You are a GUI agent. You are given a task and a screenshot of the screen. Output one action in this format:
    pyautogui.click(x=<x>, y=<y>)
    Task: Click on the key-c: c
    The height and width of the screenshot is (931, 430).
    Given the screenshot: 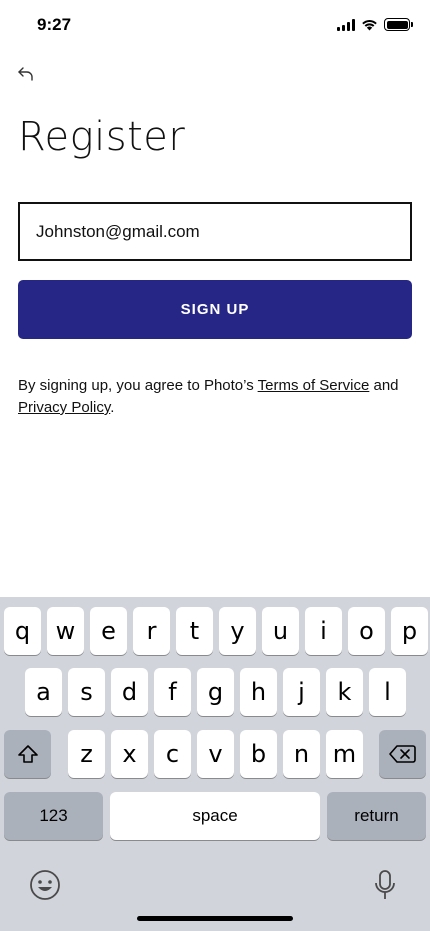 What is the action you would take?
    pyautogui.click(x=172, y=754)
    